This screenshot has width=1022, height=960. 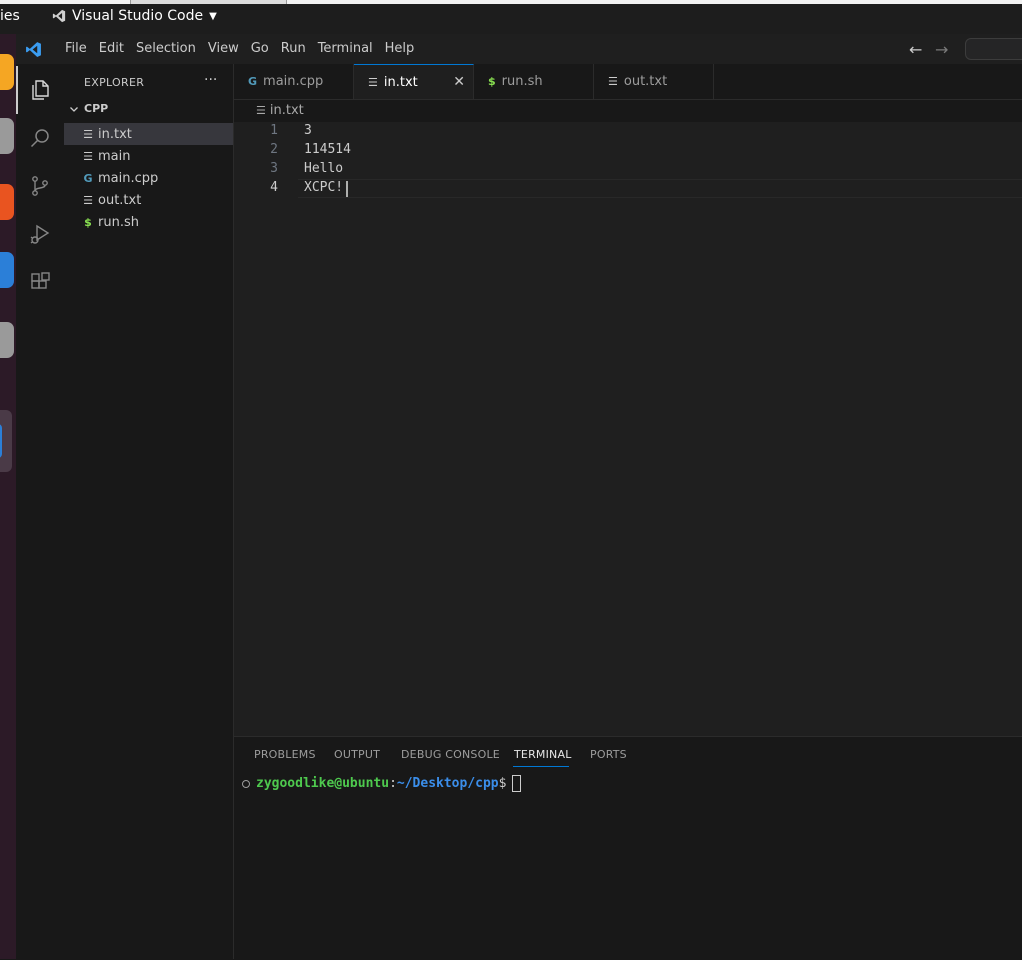 I want to click on file-name: in.txt, so click(x=115, y=134).